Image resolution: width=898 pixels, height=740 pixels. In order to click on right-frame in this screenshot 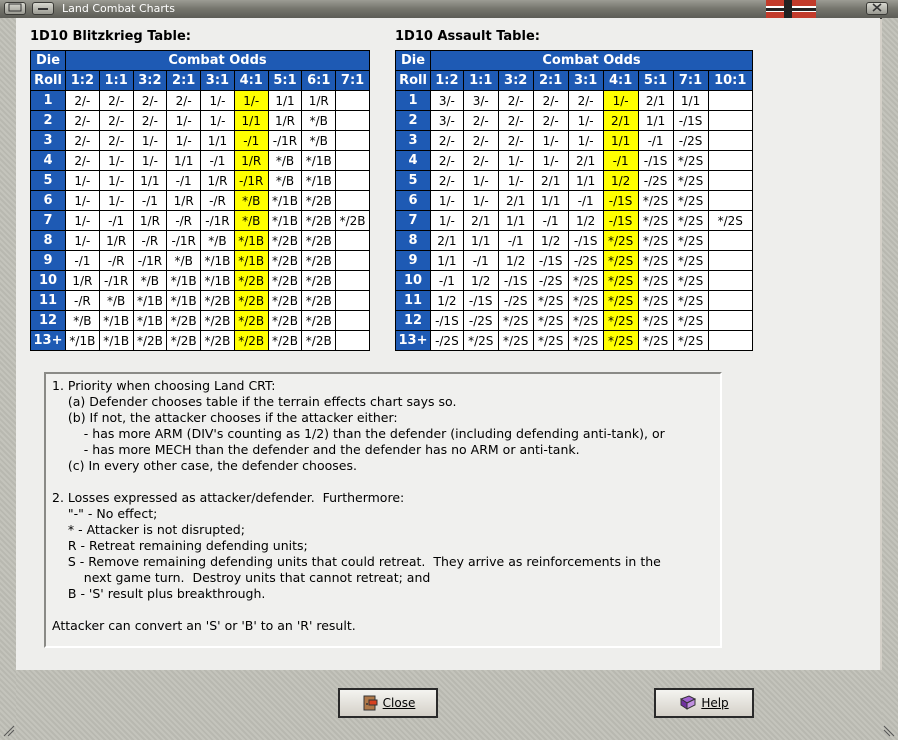, I will do `click(890, 379)`.